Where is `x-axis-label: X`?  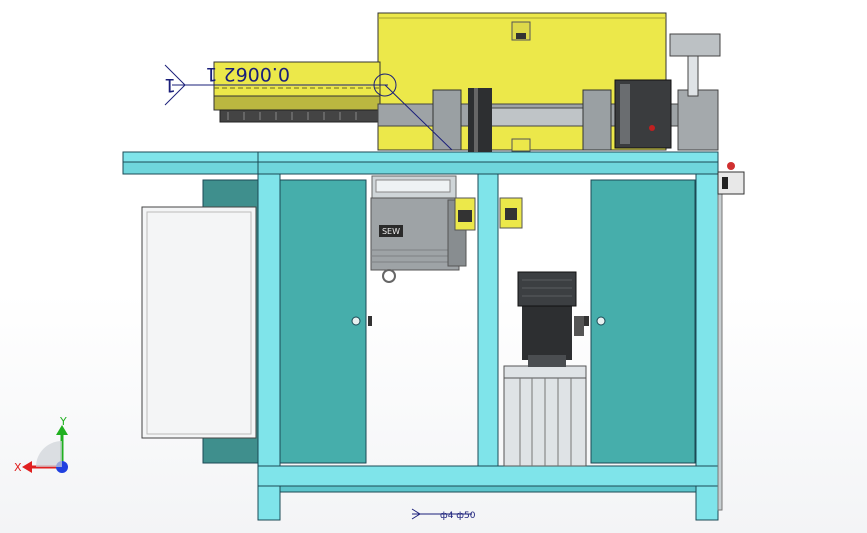
x-axis-label: X is located at coordinates (18, 467).